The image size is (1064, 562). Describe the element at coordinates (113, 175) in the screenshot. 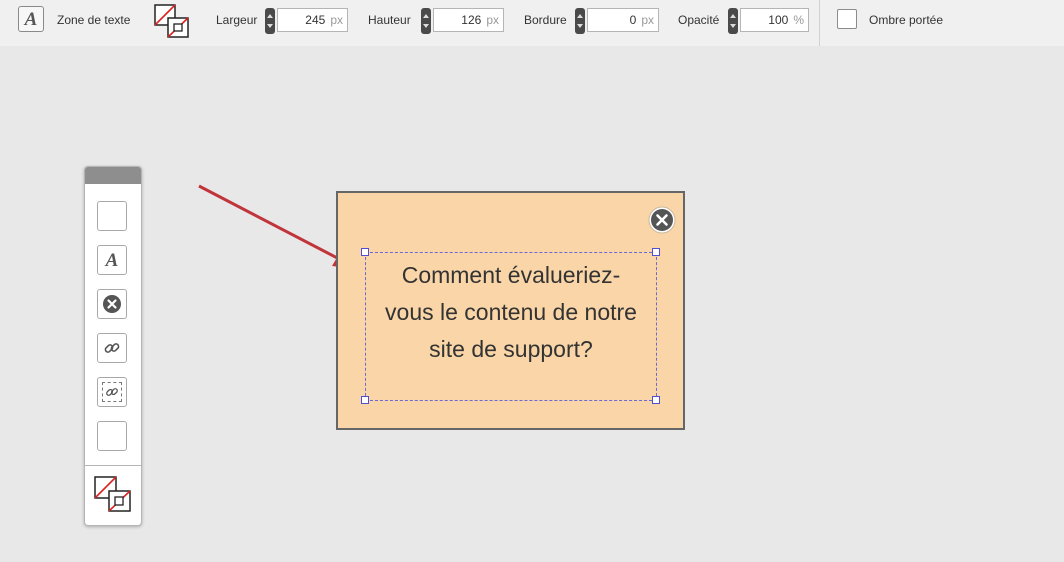

I see `palette-drag-handle` at that location.